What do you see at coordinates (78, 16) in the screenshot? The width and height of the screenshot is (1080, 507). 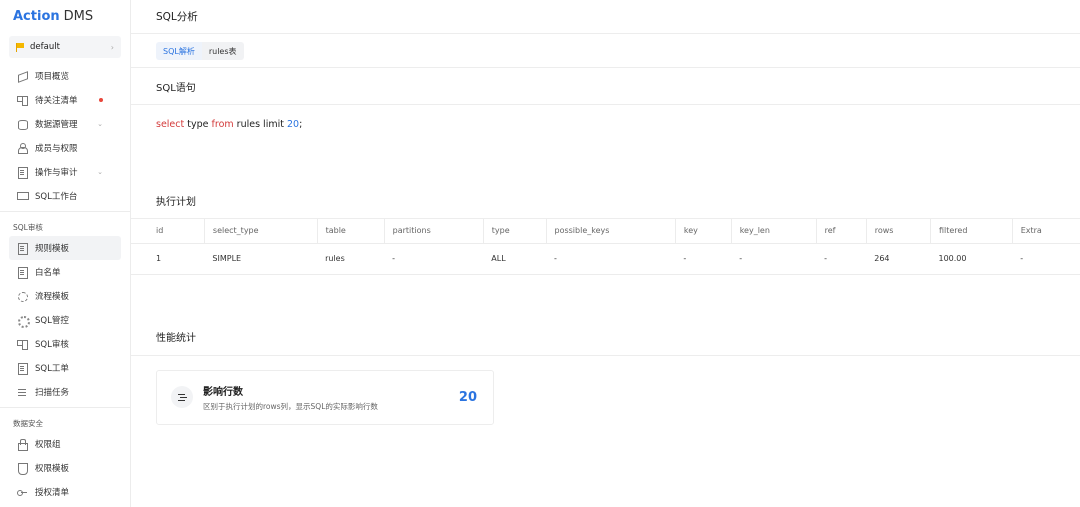 I see `logo-product: DMS` at bounding box center [78, 16].